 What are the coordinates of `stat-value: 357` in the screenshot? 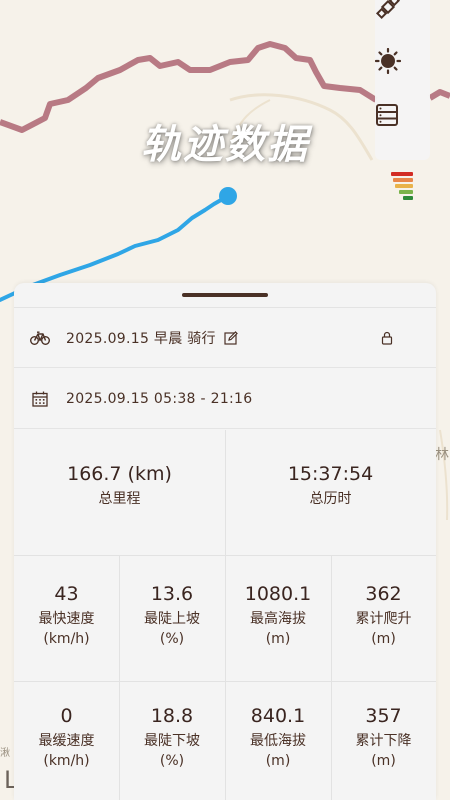 It's located at (383, 716).